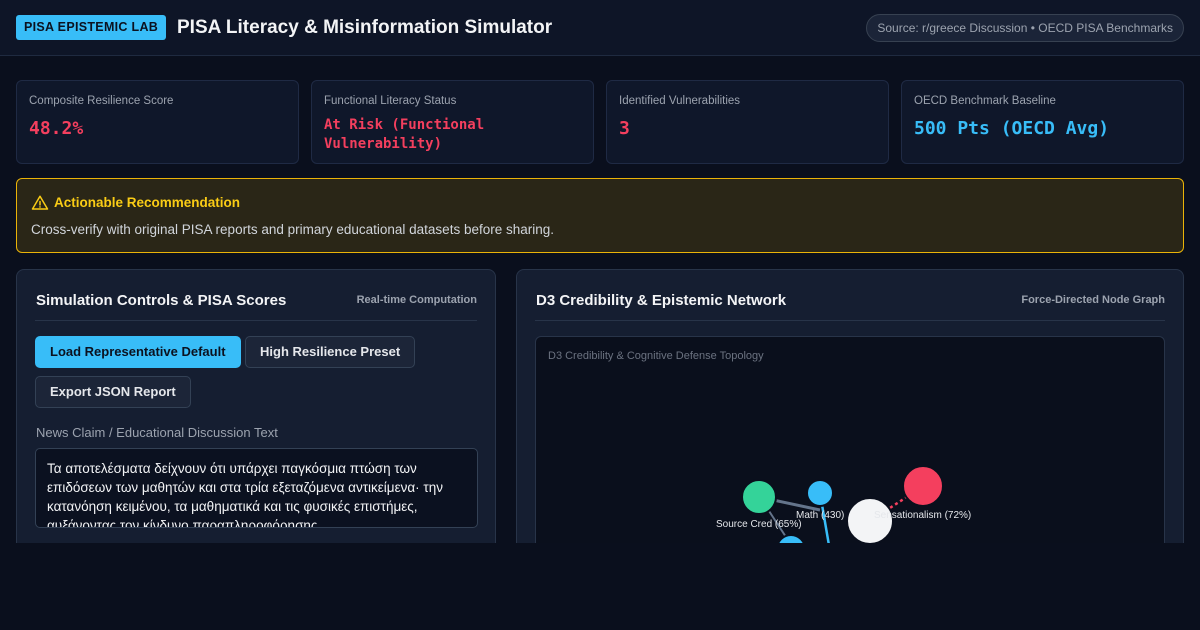 This screenshot has width=1200, height=630. What do you see at coordinates (759, 497) in the screenshot?
I see `graph-node-source` at bounding box center [759, 497].